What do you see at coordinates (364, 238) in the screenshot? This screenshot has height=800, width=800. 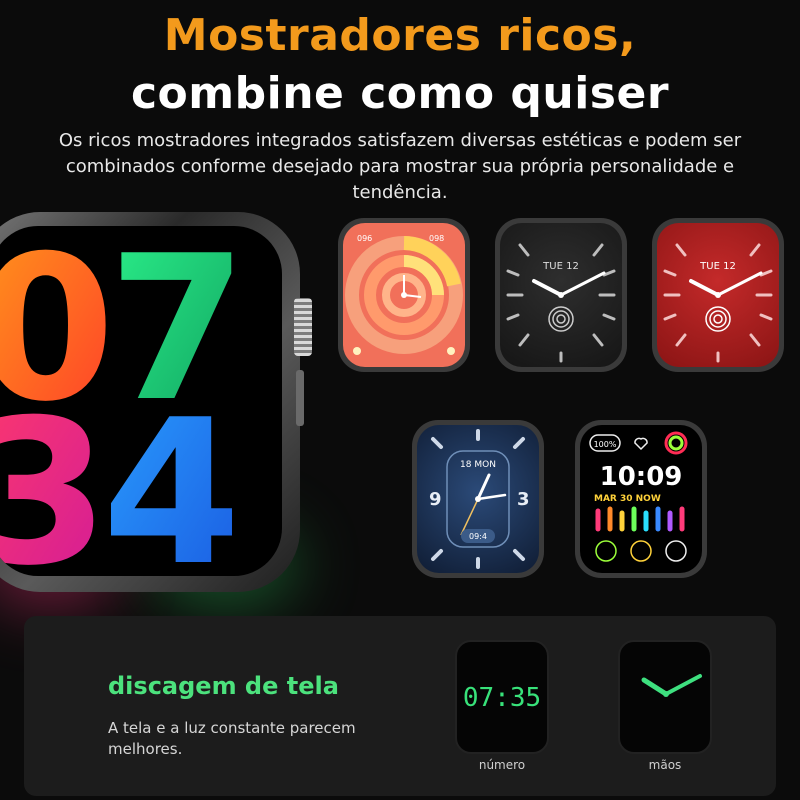 I see `coral-left-label: 096` at bounding box center [364, 238].